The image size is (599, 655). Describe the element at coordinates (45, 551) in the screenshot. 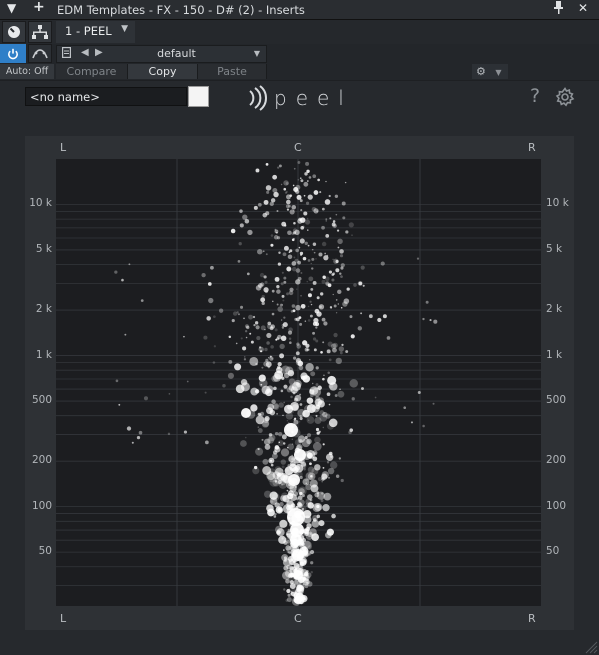

I see `freq-label-left: 50` at that location.